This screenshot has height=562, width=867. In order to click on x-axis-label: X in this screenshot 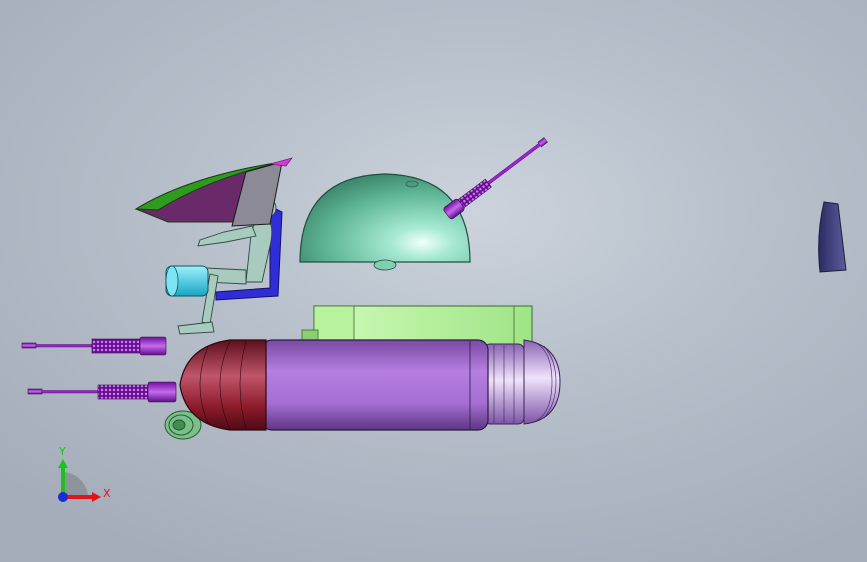, I will do `click(107, 493)`.